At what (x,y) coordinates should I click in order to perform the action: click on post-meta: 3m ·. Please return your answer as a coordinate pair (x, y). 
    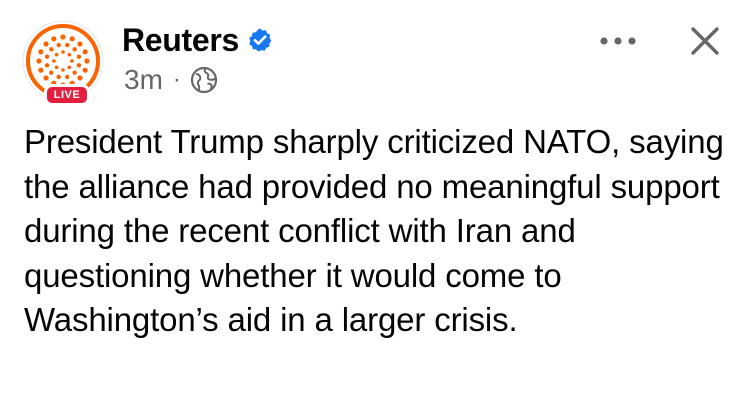
    Looking at the image, I should click on (171, 80).